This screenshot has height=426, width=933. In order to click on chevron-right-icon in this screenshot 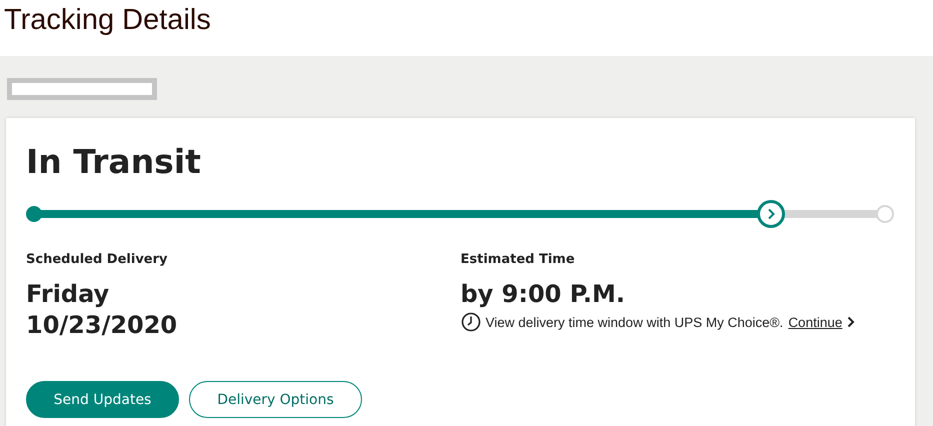, I will do `click(851, 322)`.